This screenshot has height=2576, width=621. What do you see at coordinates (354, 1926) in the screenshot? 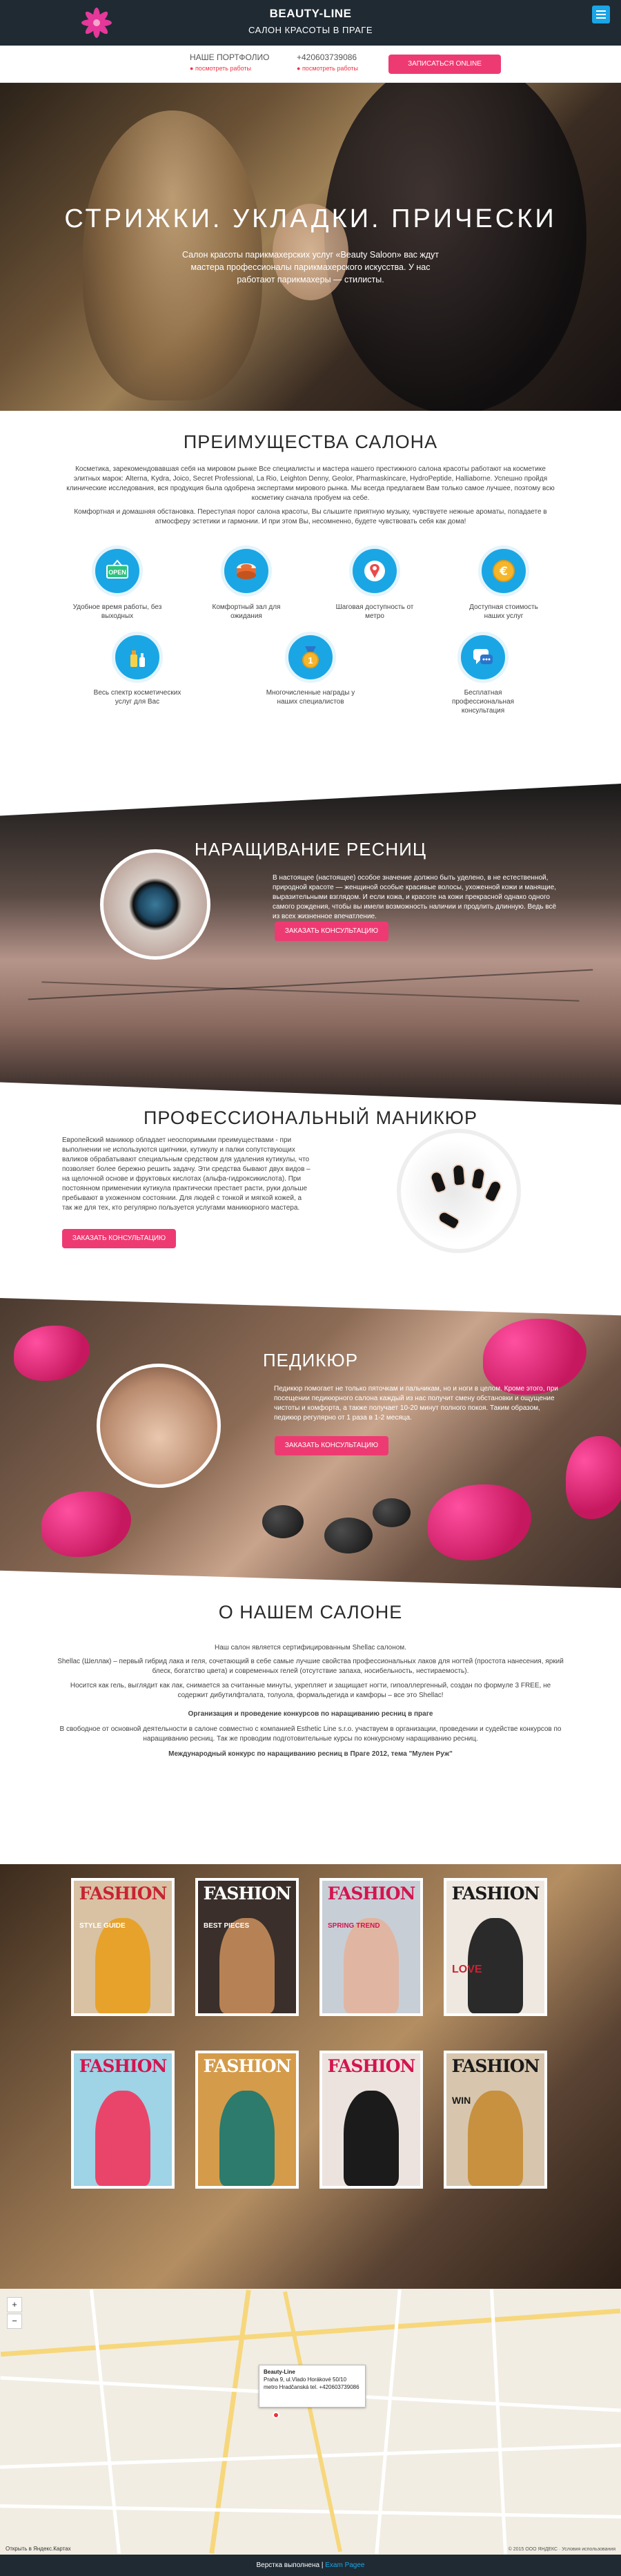
I see `magazine-tag: SPRING TREND` at bounding box center [354, 1926].